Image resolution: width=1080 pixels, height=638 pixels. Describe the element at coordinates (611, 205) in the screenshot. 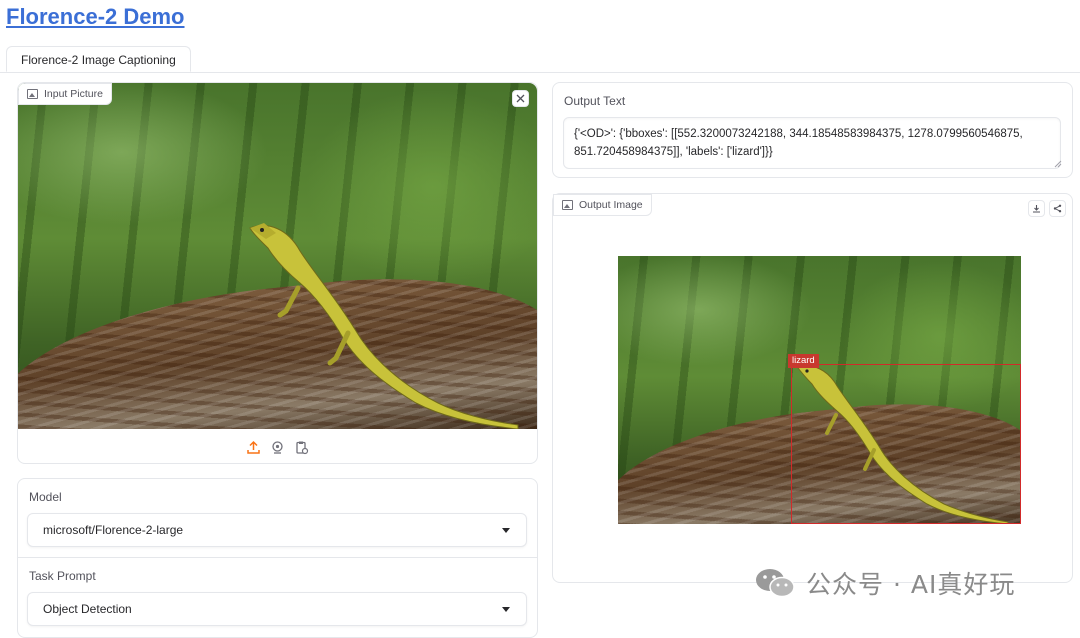

I see `output-image-label-text: Output Image` at that location.